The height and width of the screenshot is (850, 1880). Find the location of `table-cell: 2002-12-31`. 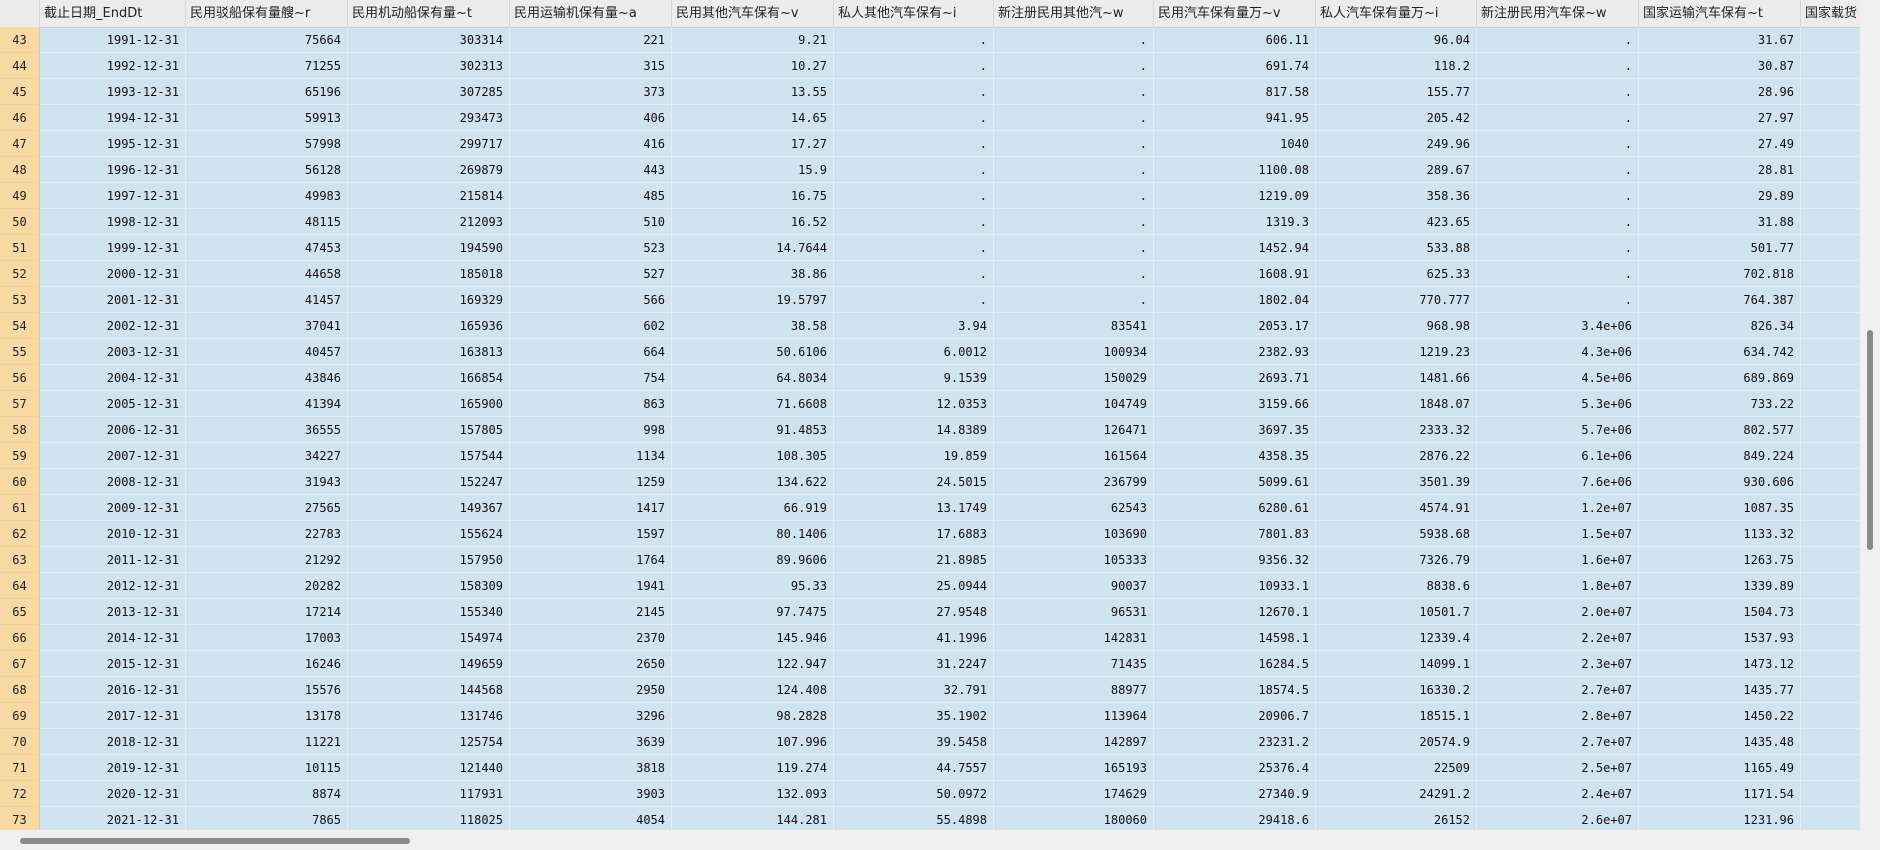

table-cell: 2002-12-31 is located at coordinates (113, 326).